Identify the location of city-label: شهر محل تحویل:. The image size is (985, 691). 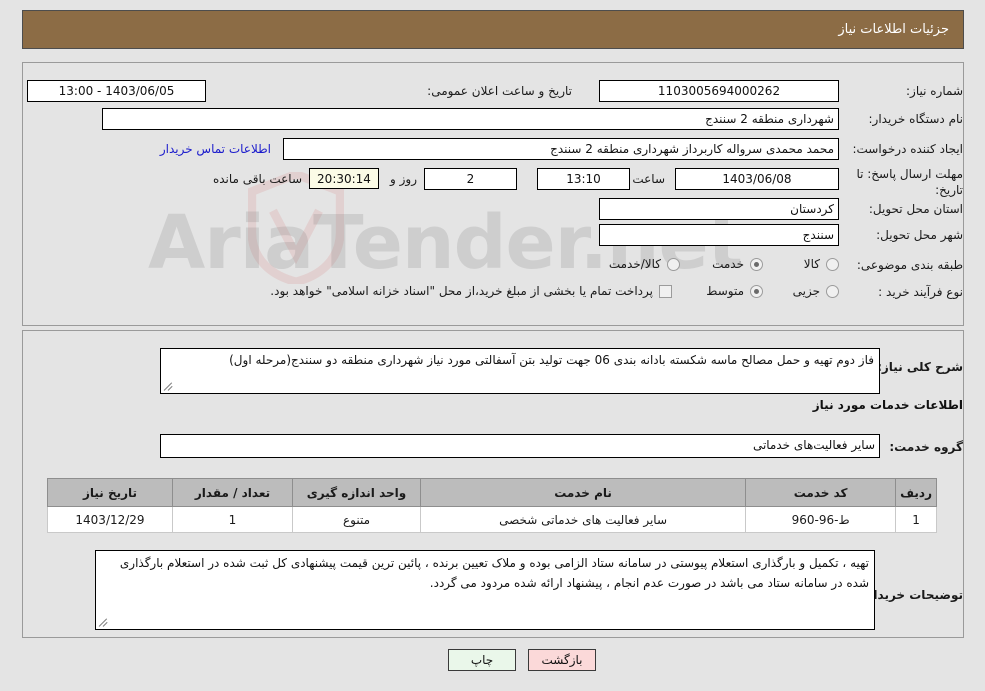
(919, 235).